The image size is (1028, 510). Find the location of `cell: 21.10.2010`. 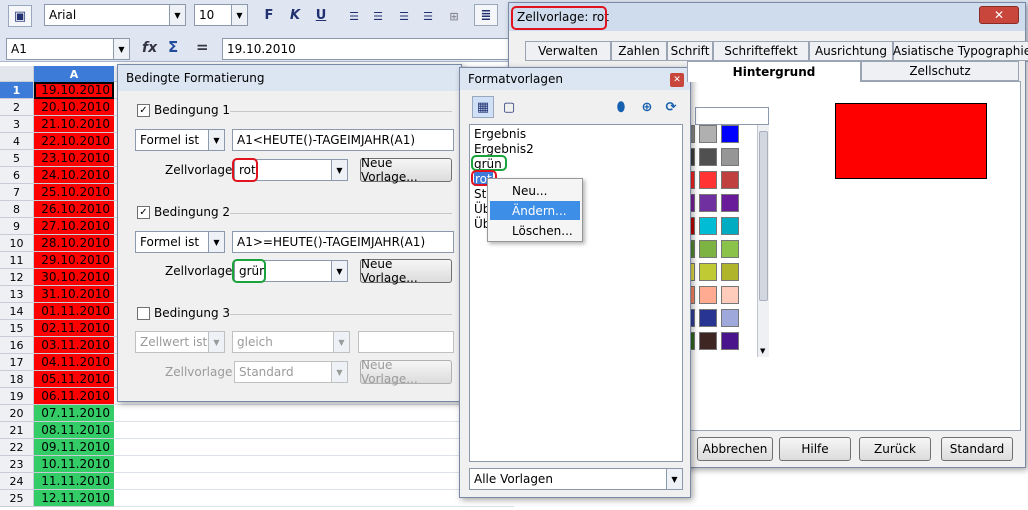

cell: 21.10.2010 is located at coordinates (74, 124).